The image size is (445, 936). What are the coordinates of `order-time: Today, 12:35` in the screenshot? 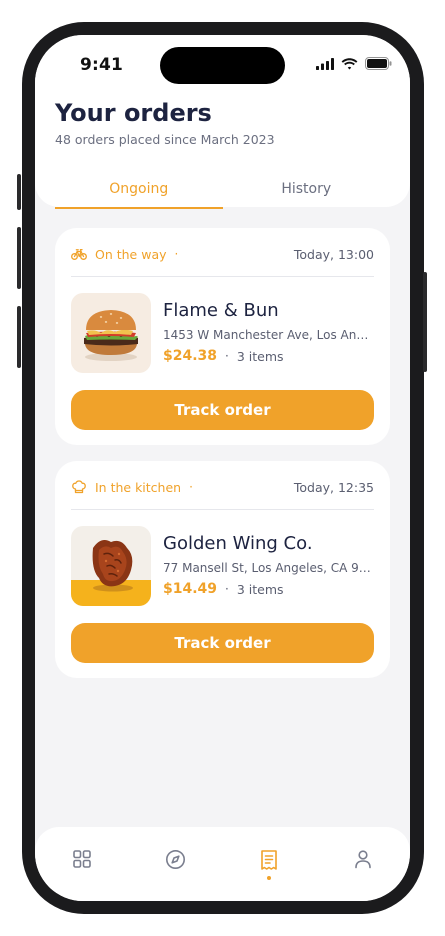 It's located at (333, 487).